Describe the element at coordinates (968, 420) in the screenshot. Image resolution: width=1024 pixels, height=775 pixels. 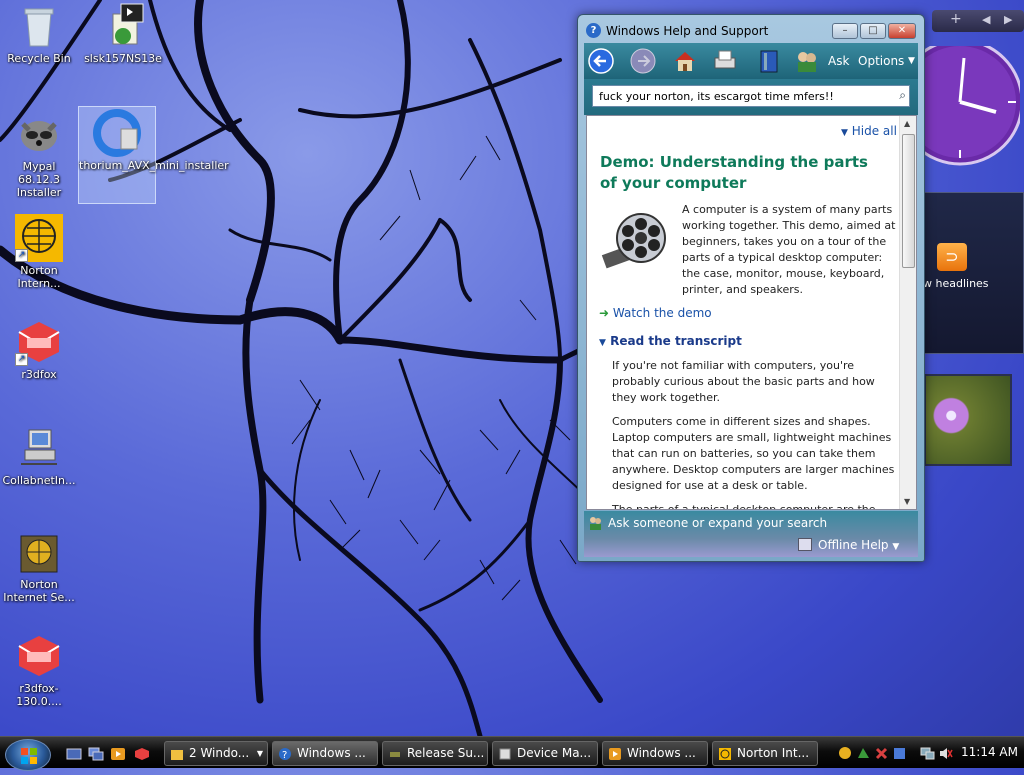
I see `slideshow-gadget` at that location.